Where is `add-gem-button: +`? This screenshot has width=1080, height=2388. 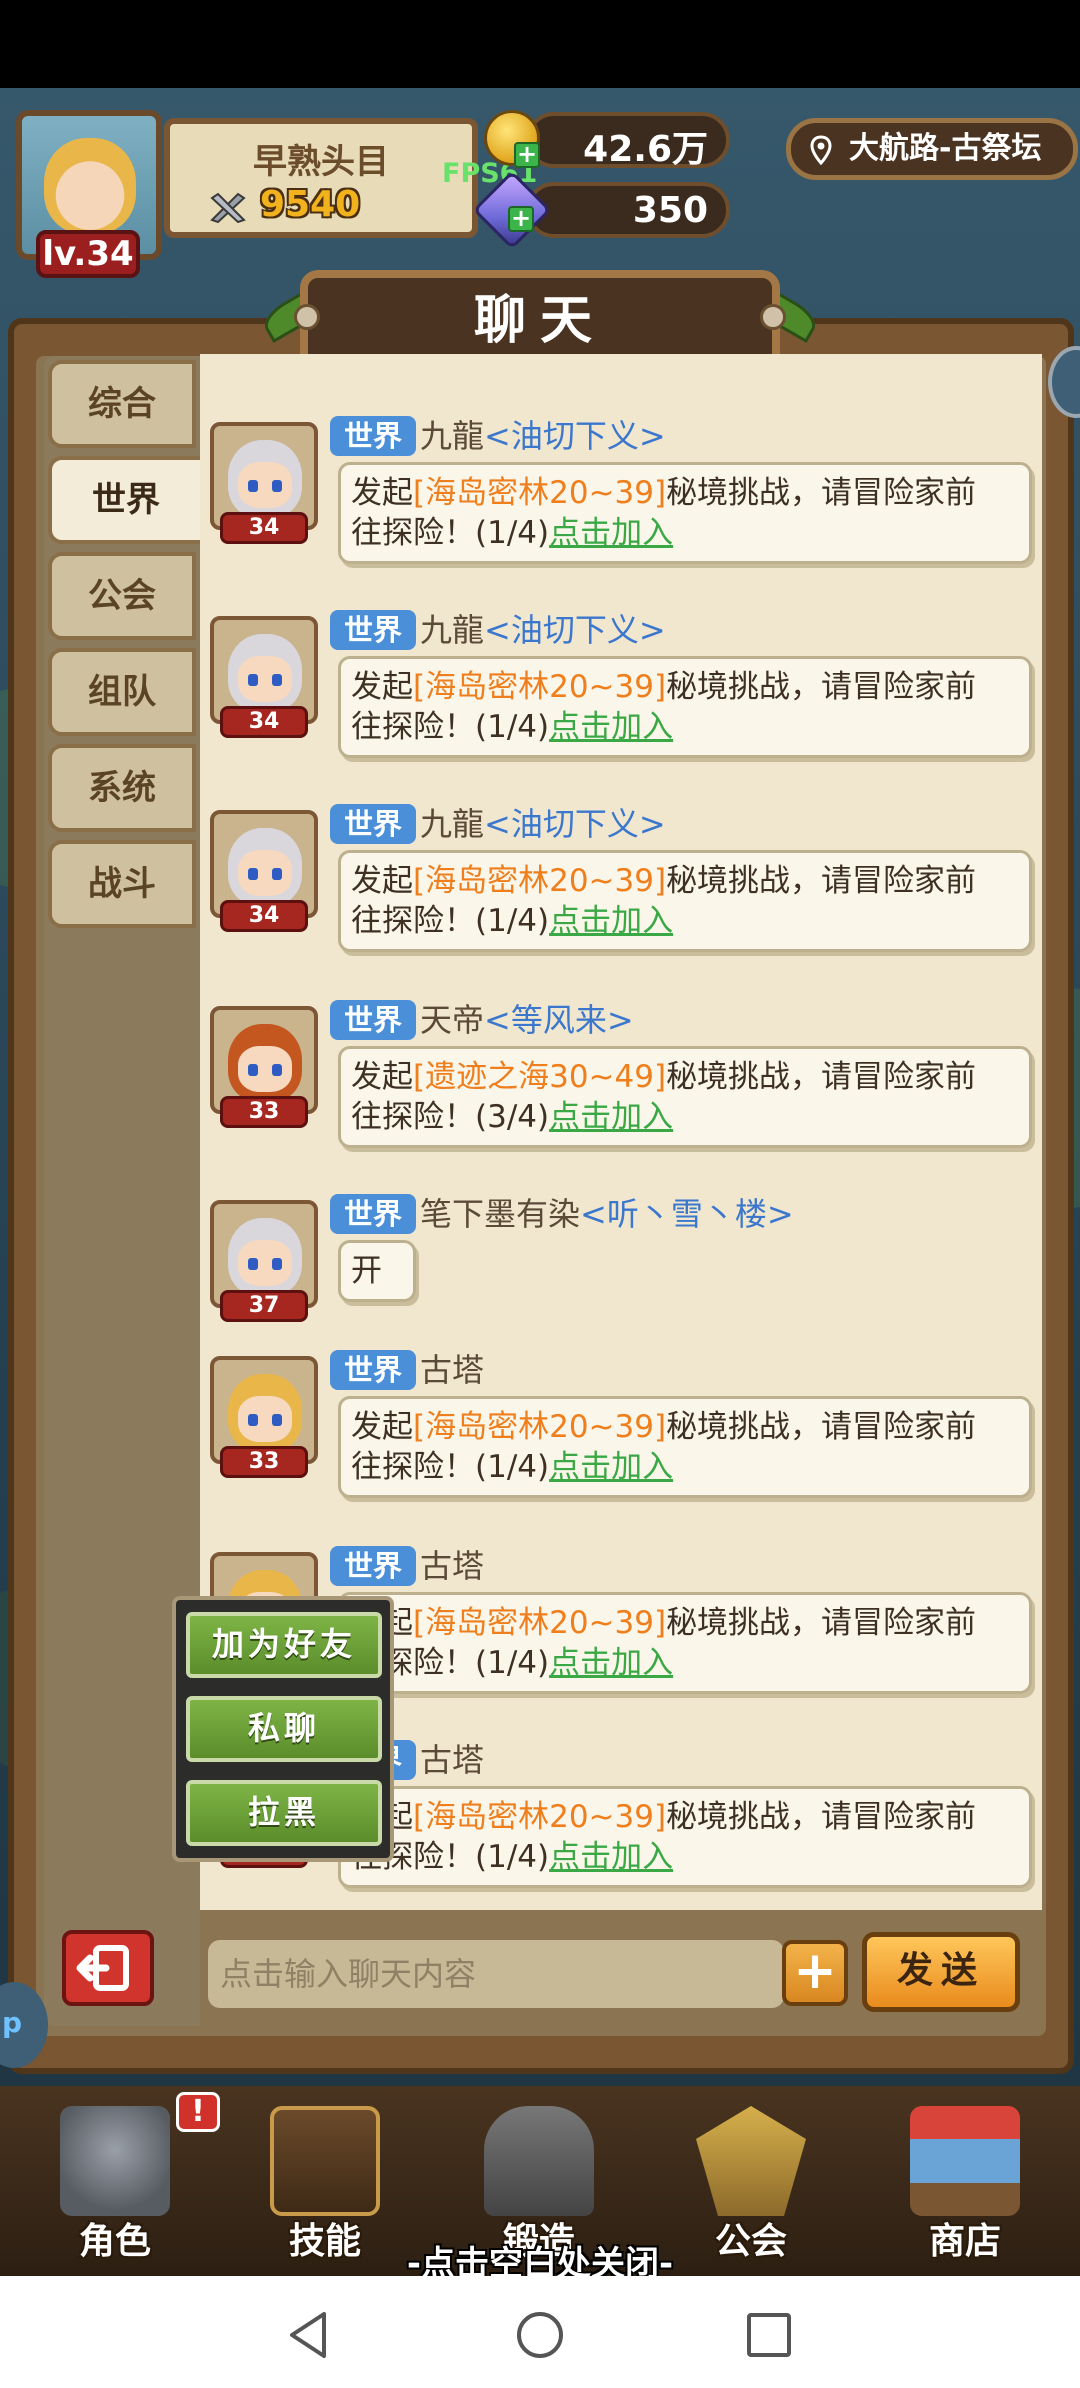
add-gem-button: + is located at coordinates (521, 219).